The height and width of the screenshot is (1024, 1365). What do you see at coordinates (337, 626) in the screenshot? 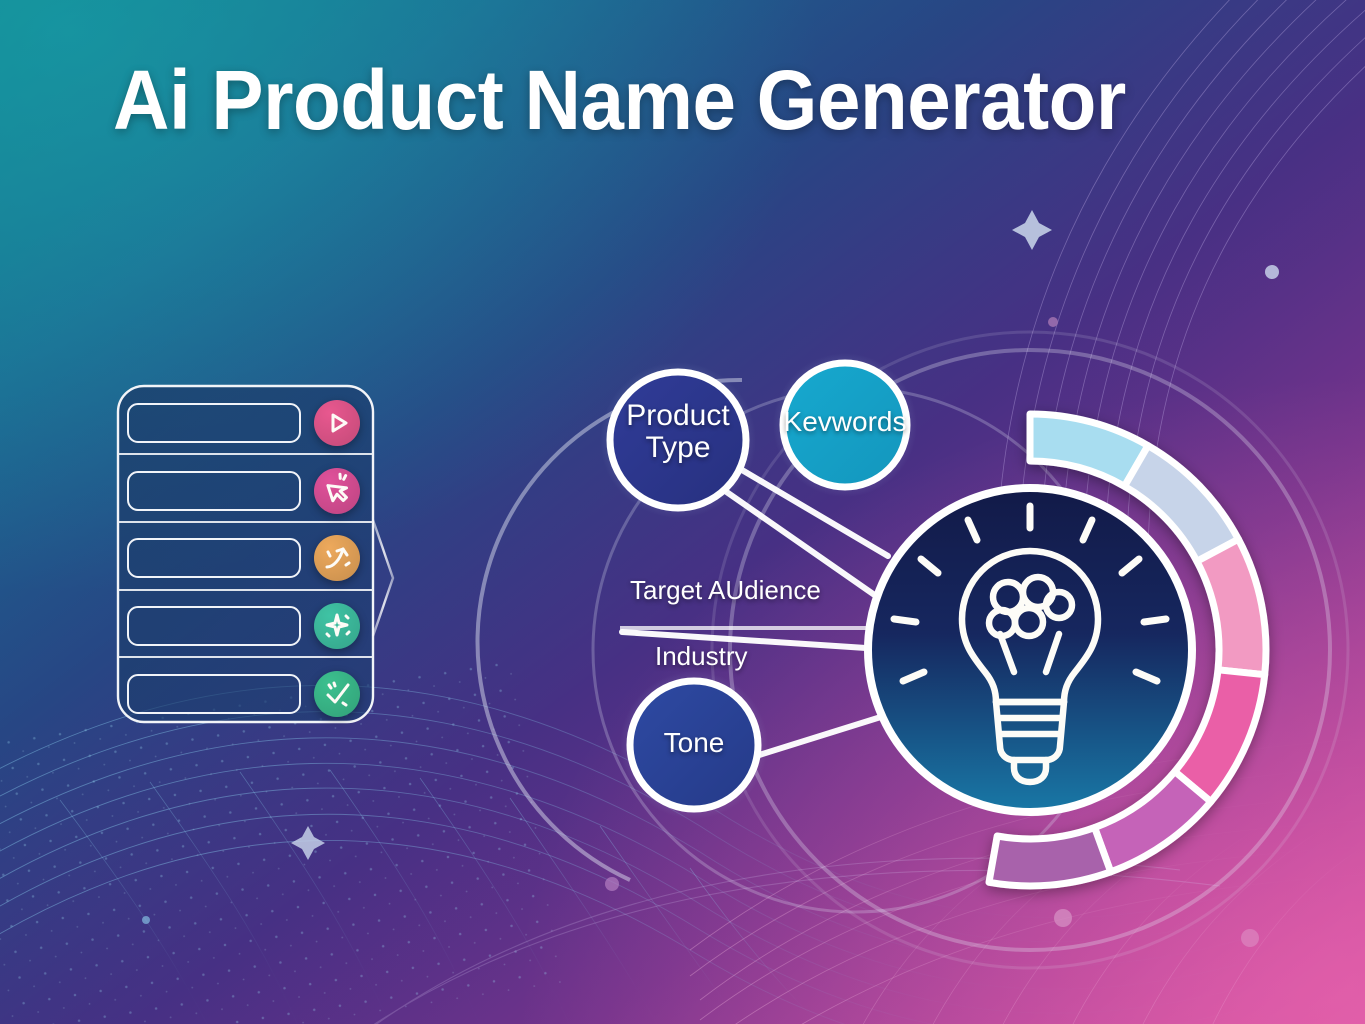
I see `sparkle-icon` at bounding box center [337, 626].